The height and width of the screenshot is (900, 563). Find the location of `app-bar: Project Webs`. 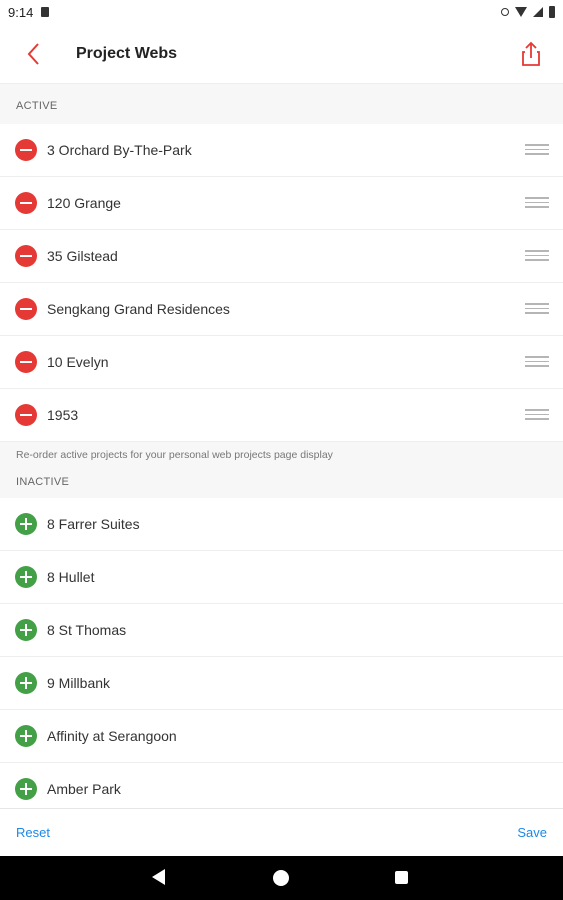

app-bar: Project Webs is located at coordinates (281, 54).